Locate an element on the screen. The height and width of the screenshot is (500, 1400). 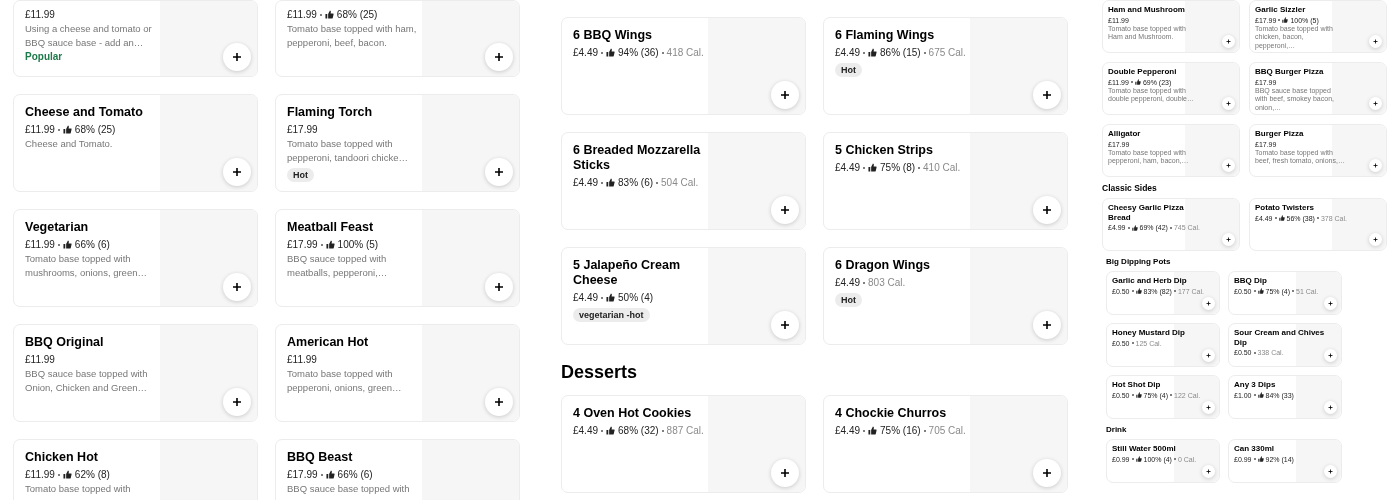
item-title: Honey Mustard Dip is located at coordinates (1148, 333).